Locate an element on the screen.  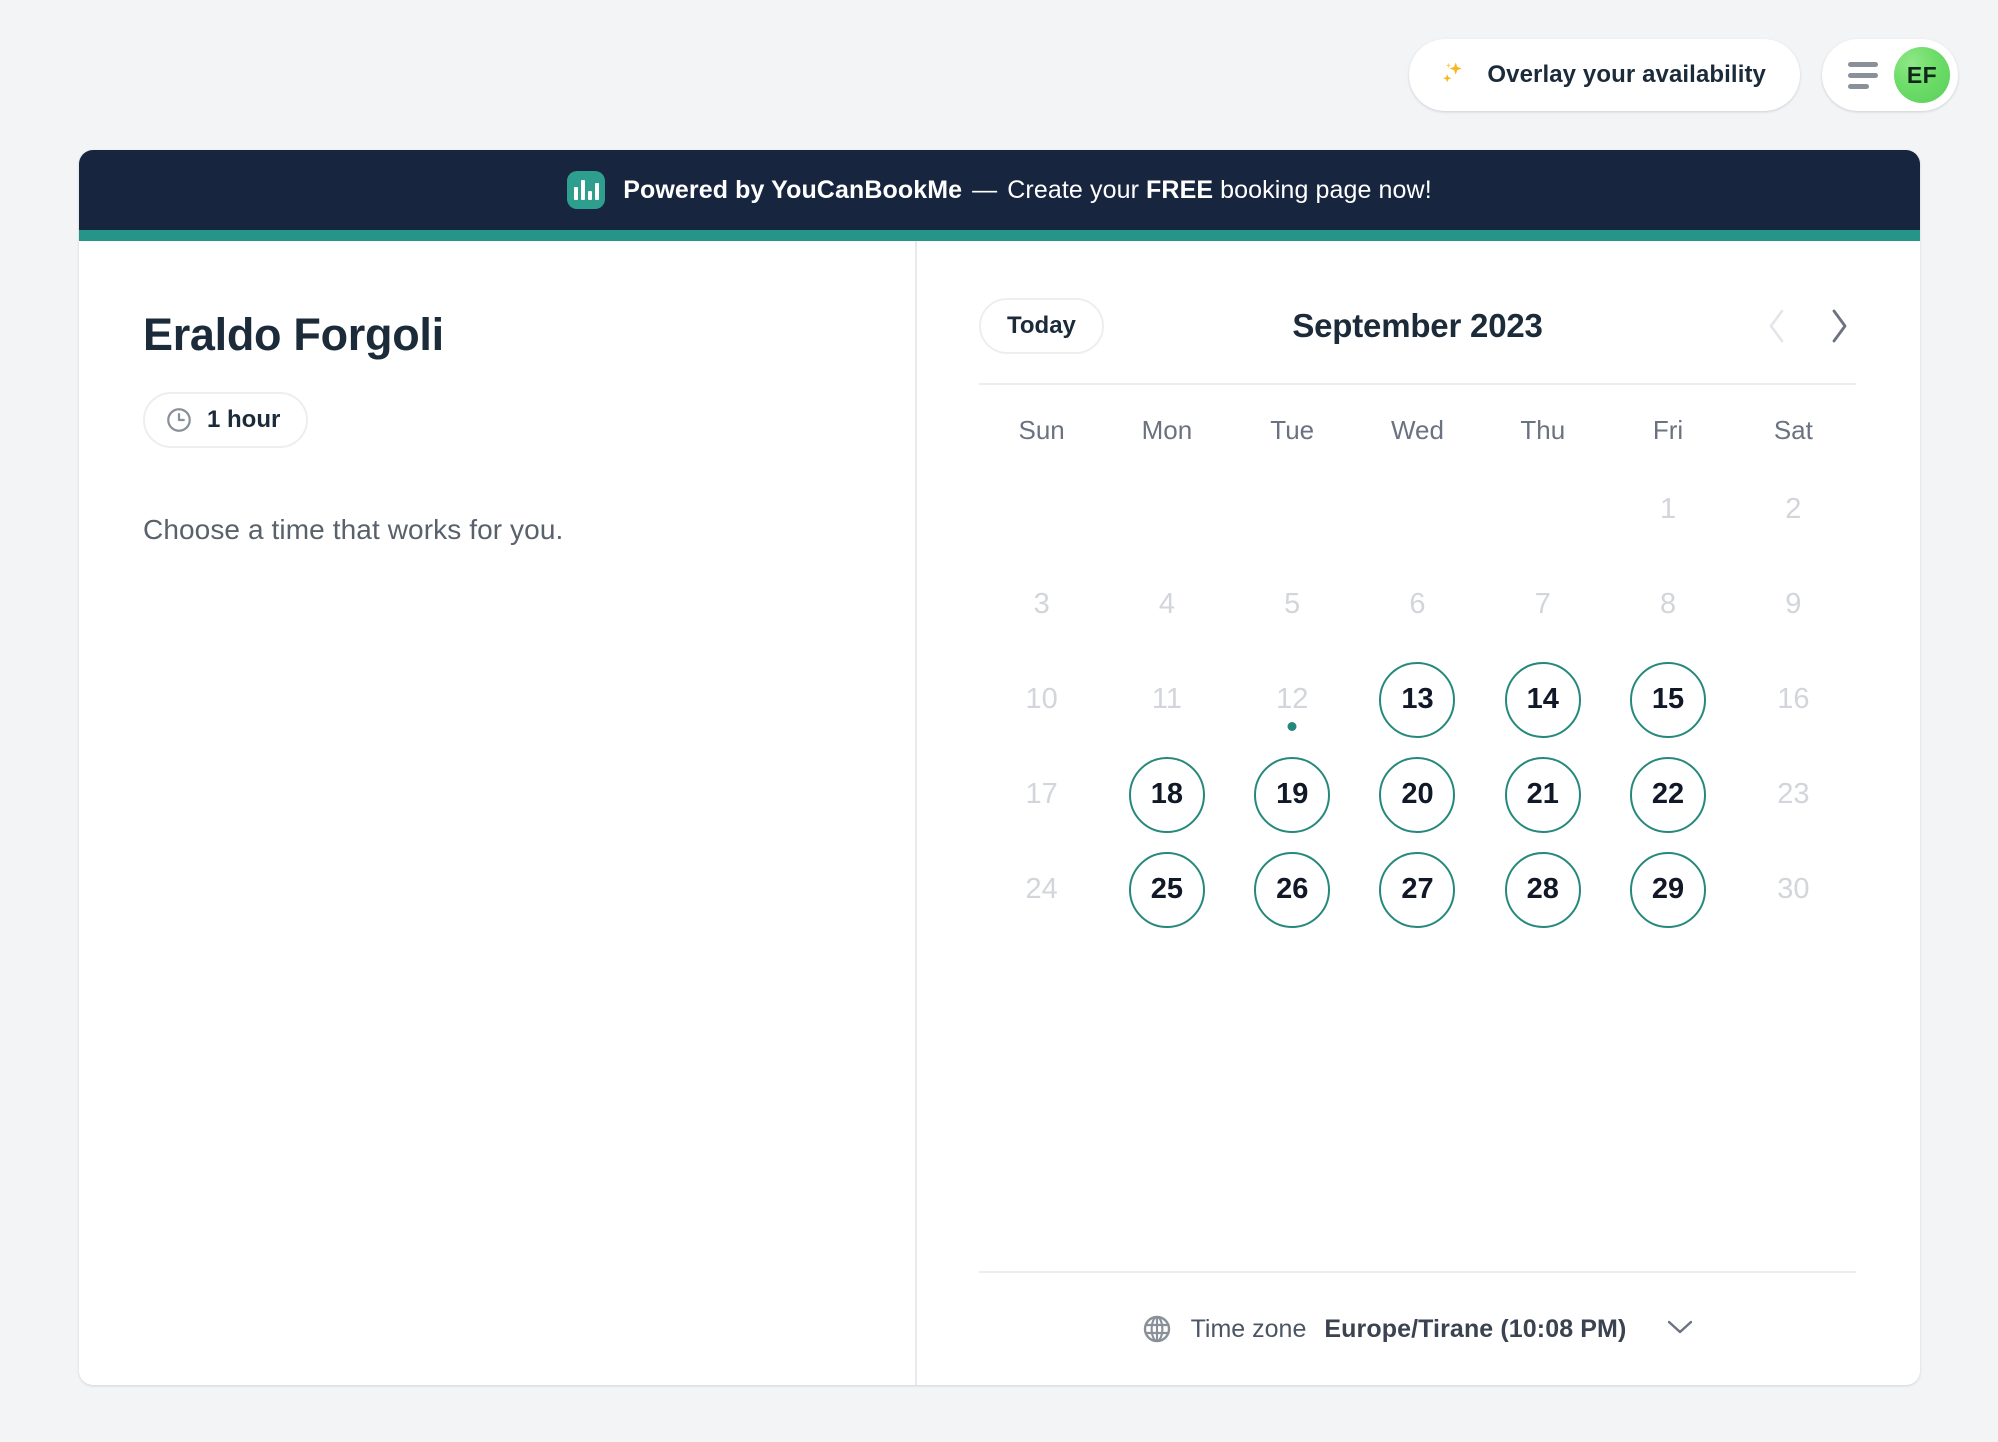
weekday-tue: Tue is located at coordinates (1292, 430).